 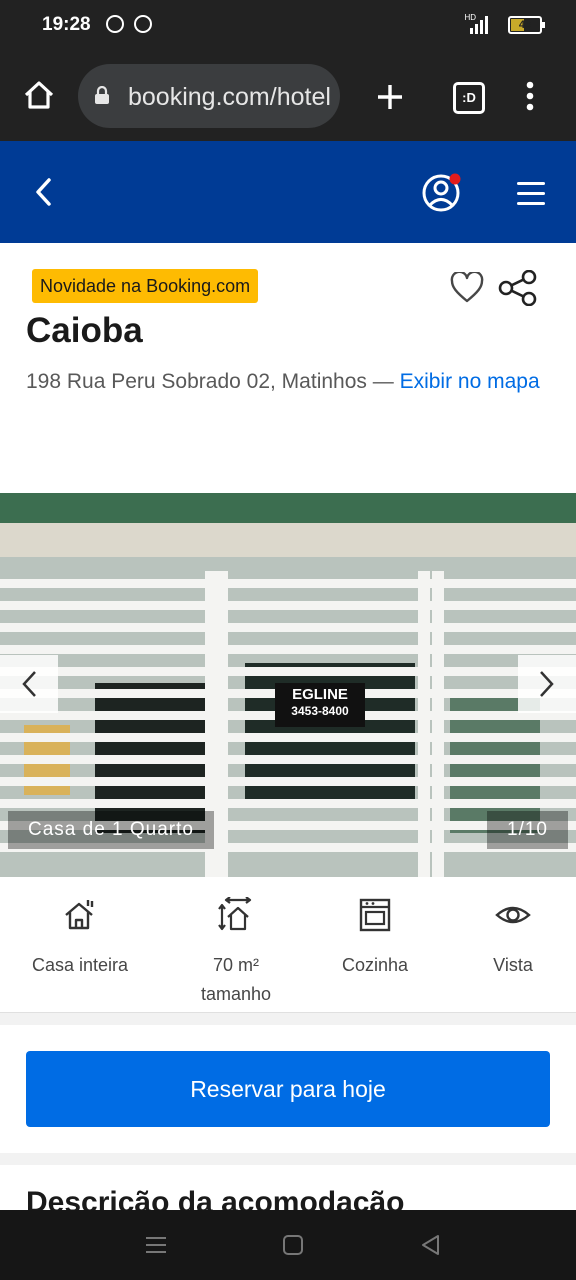 I want to click on battery-icon: 43, so click(x=526, y=25).